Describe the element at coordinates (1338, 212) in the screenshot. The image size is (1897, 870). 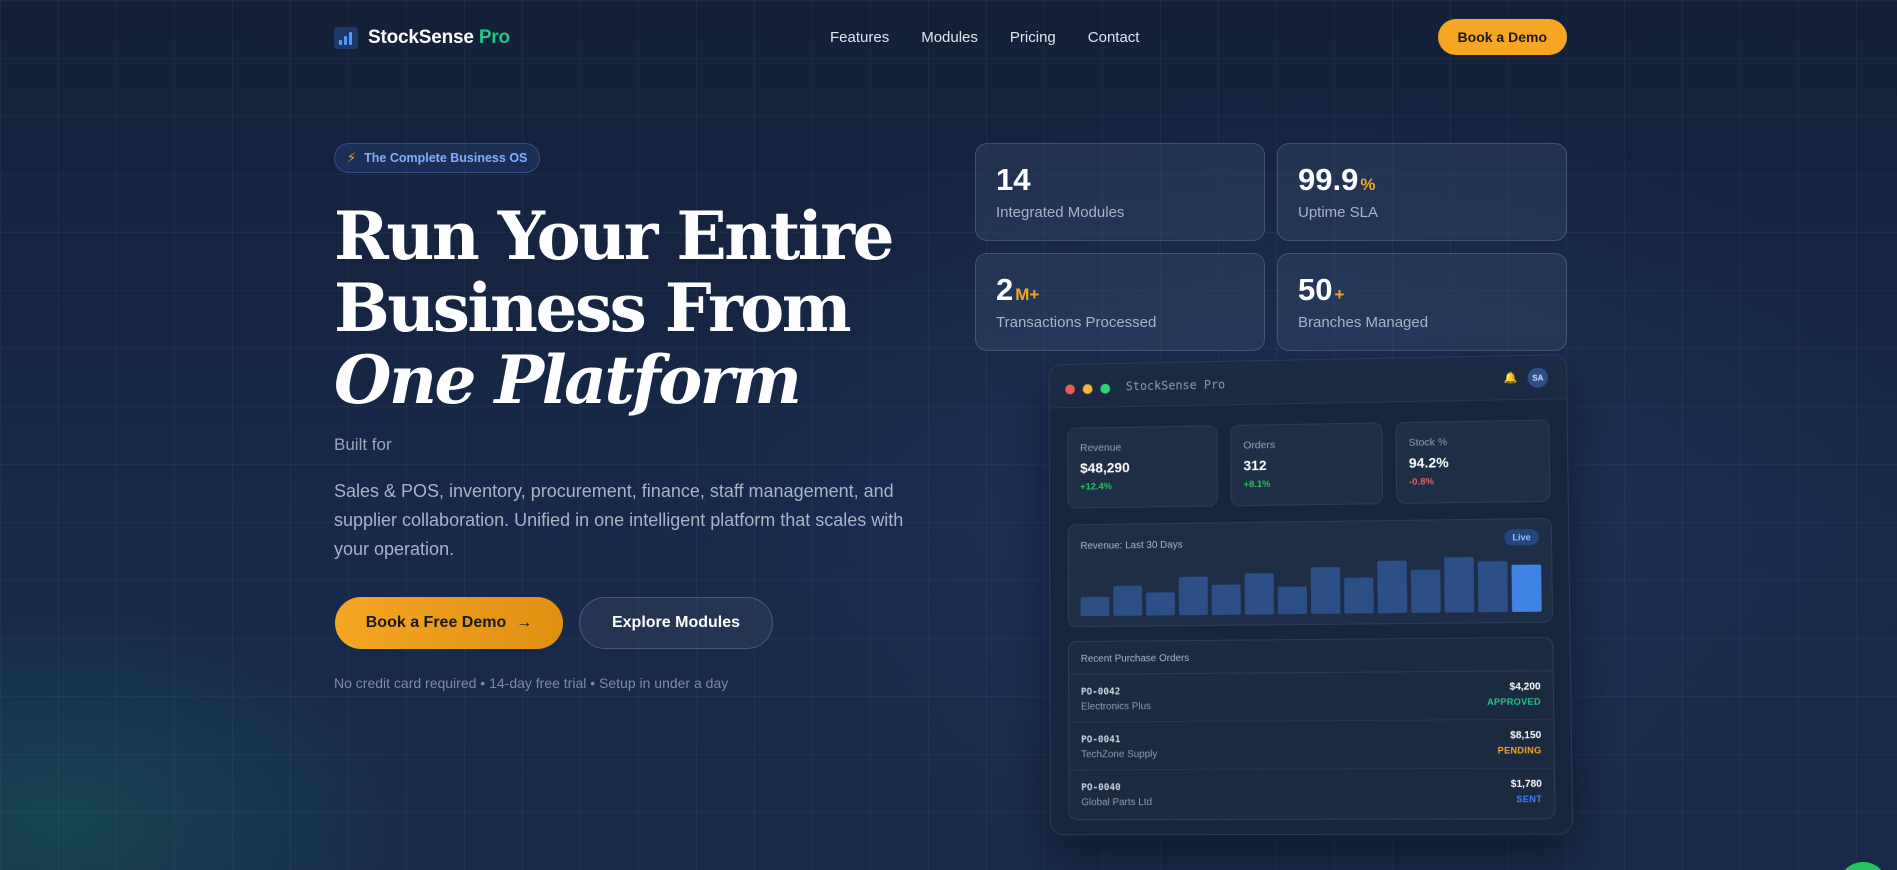
I see `stat-label: Uptime SLA` at that location.